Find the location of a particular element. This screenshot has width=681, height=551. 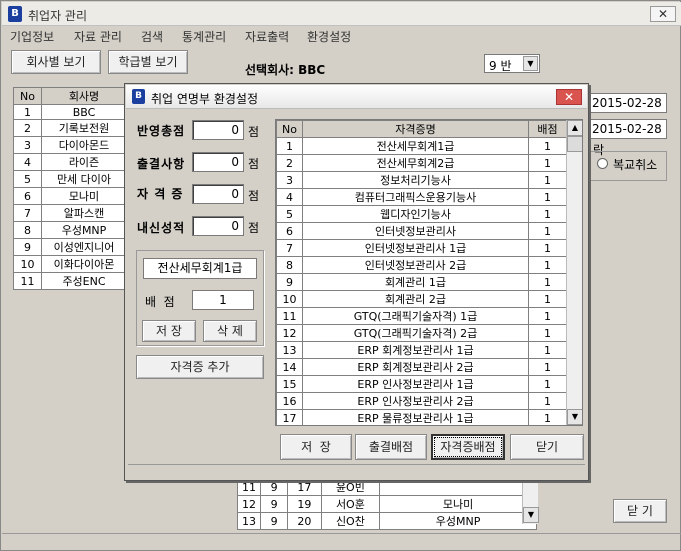

cert-row: 5 웹디자인기능사 1 is located at coordinates (421, 214).